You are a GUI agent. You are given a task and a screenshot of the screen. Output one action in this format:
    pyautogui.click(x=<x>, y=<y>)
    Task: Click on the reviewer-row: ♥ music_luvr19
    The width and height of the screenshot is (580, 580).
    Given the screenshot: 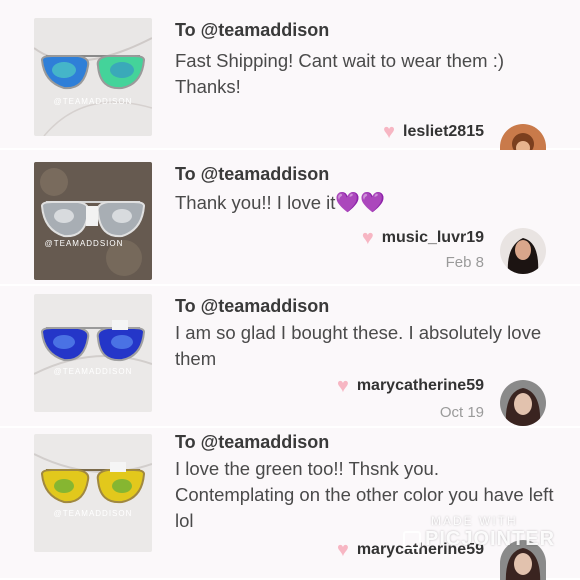 What is the action you would take?
    pyautogui.click(x=423, y=238)
    